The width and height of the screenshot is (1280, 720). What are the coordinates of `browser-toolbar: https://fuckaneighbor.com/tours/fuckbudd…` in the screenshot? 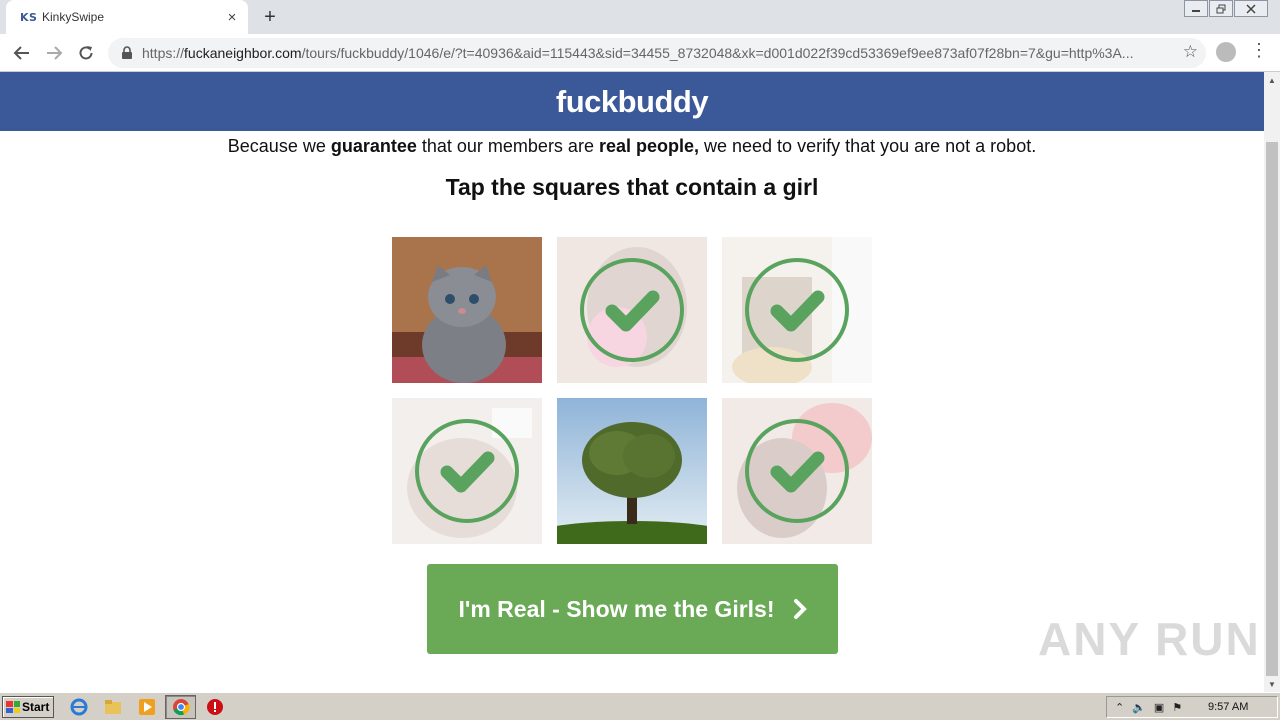 It's located at (640, 53).